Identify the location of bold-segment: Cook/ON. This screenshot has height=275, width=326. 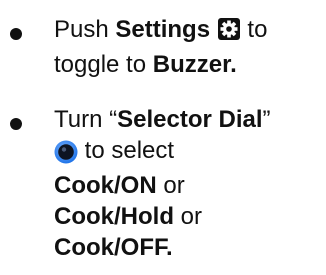
(105, 185).